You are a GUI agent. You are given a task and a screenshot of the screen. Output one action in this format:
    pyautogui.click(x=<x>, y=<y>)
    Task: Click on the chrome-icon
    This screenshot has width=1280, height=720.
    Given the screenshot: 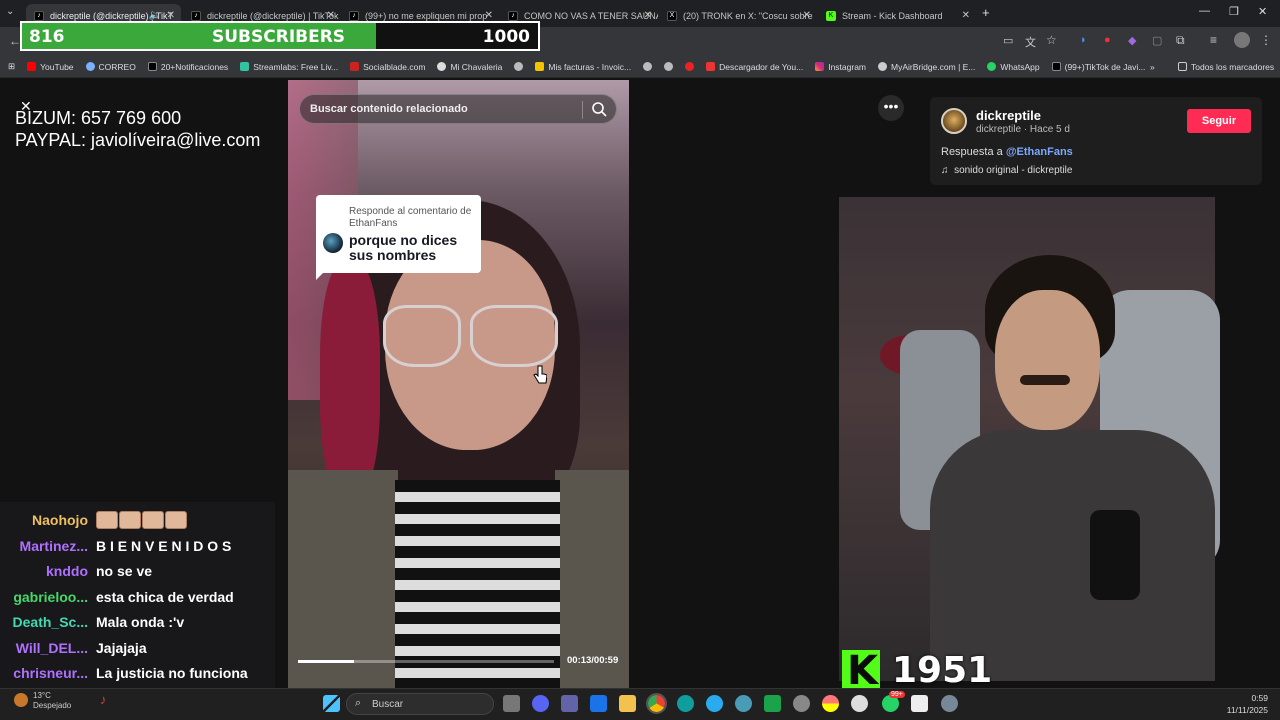 What is the action you would take?
    pyautogui.click(x=656, y=703)
    